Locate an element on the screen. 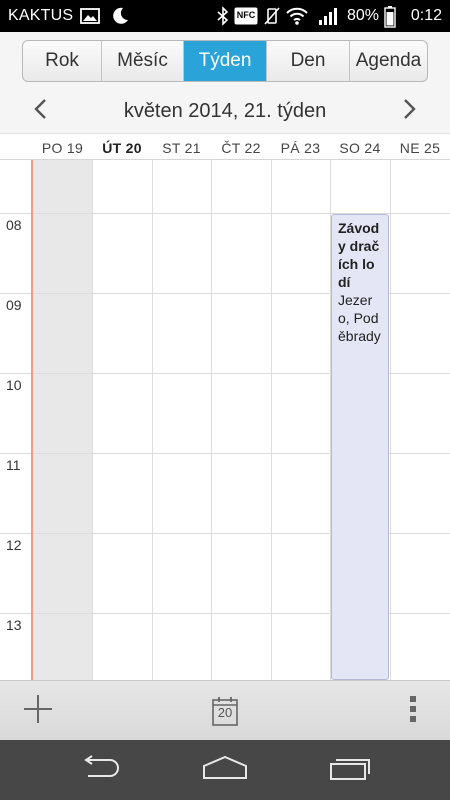 The image size is (450, 800). bluetooth-icon is located at coordinates (223, 18).